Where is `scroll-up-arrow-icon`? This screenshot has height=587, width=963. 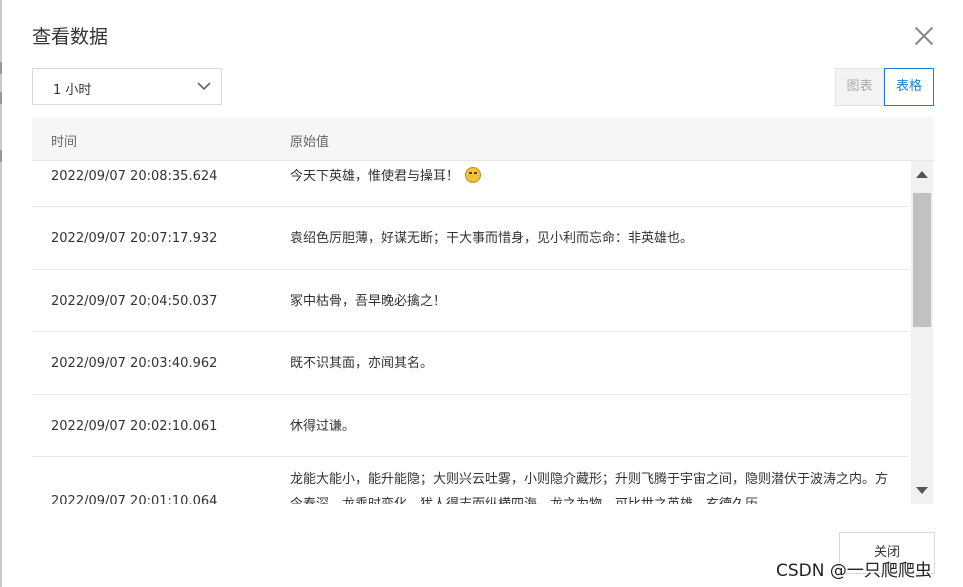
scroll-up-arrow-icon is located at coordinates (922, 174).